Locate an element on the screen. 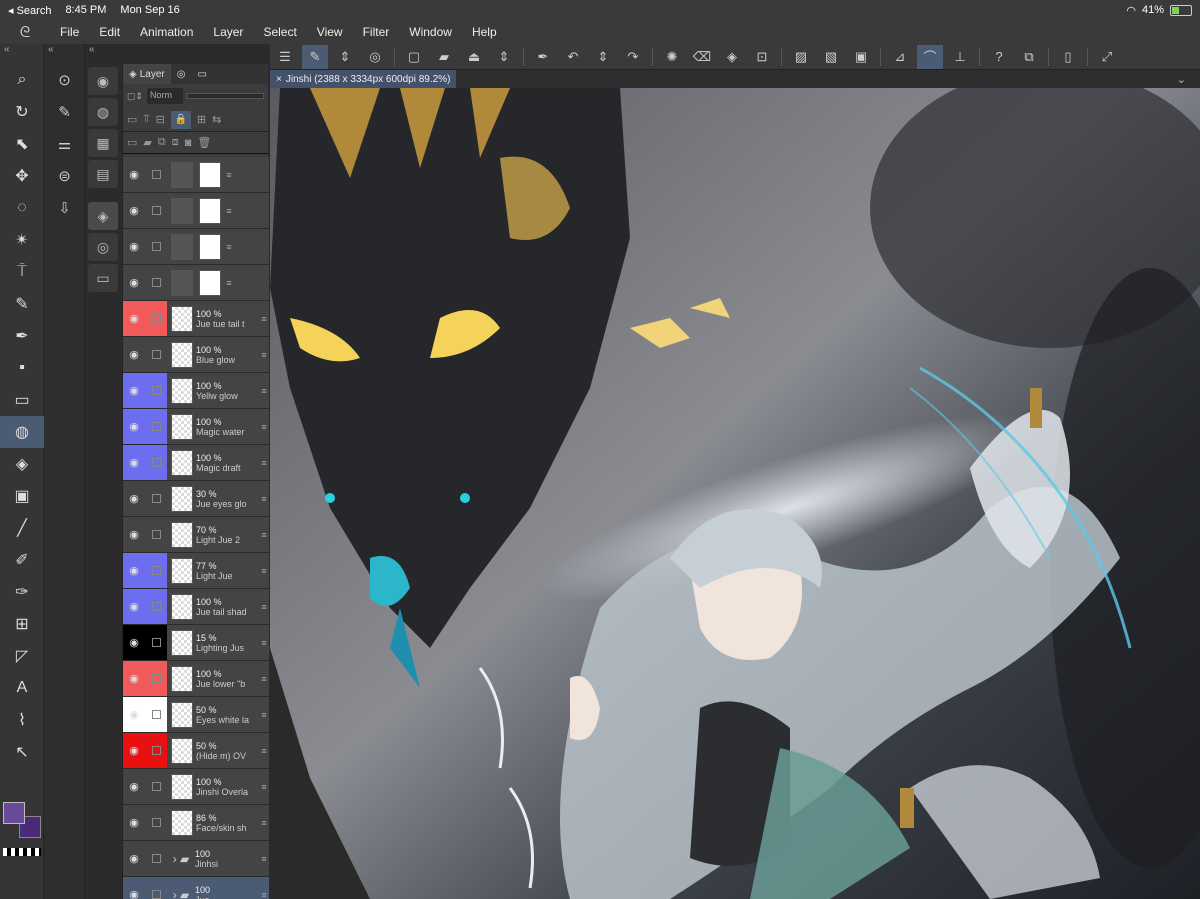 The image size is (1200, 899). menu-window: Window is located at coordinates (430, 32).